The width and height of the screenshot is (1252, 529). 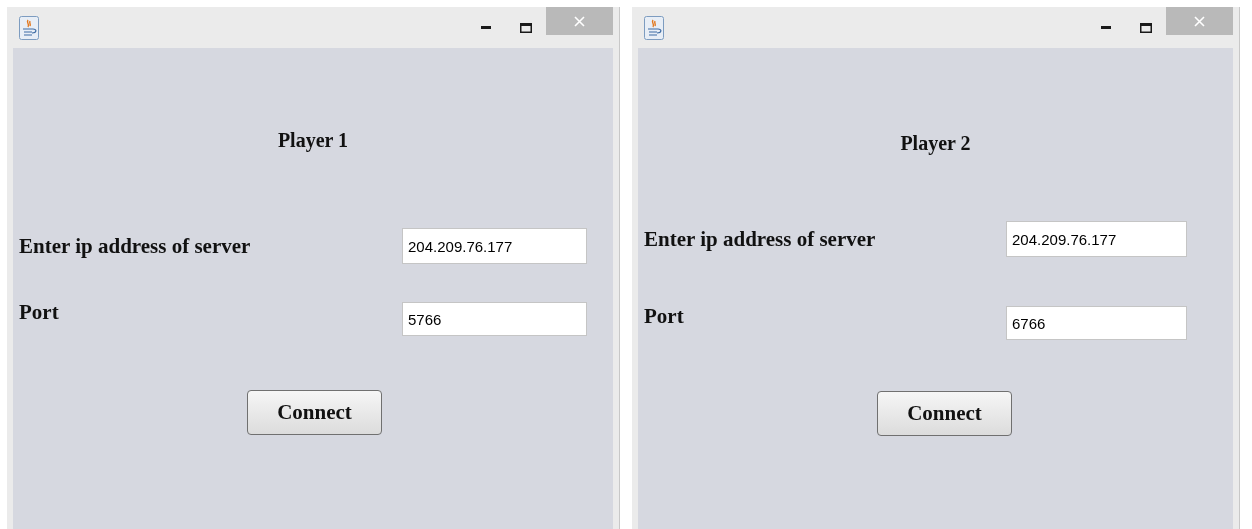 I want to click on port-field: 6766, so click(x=1096, y=323).